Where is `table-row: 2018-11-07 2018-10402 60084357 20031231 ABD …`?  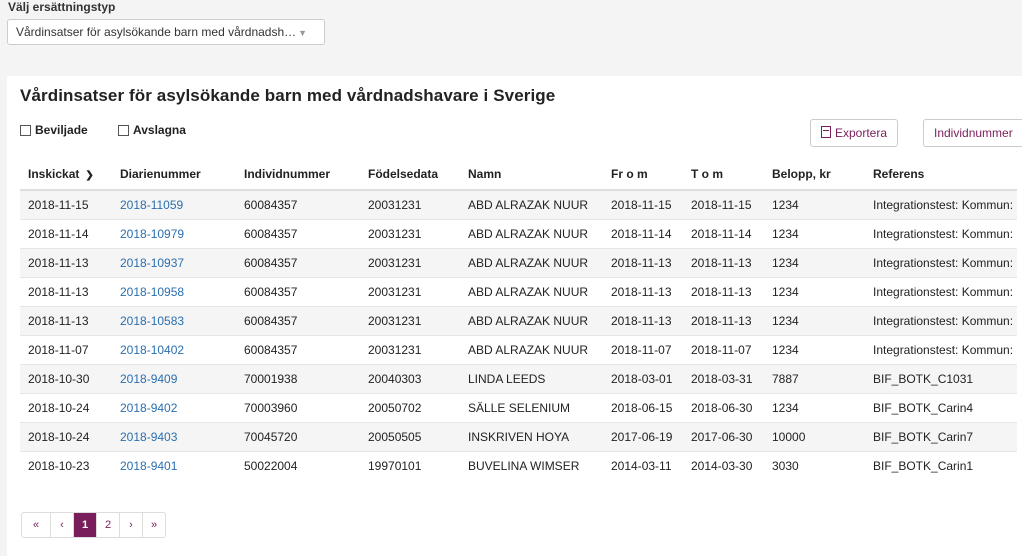
table-row: 2018-11-07 2018-10402 60084357 20031231 ABD … is located at coordinates (518, 350).